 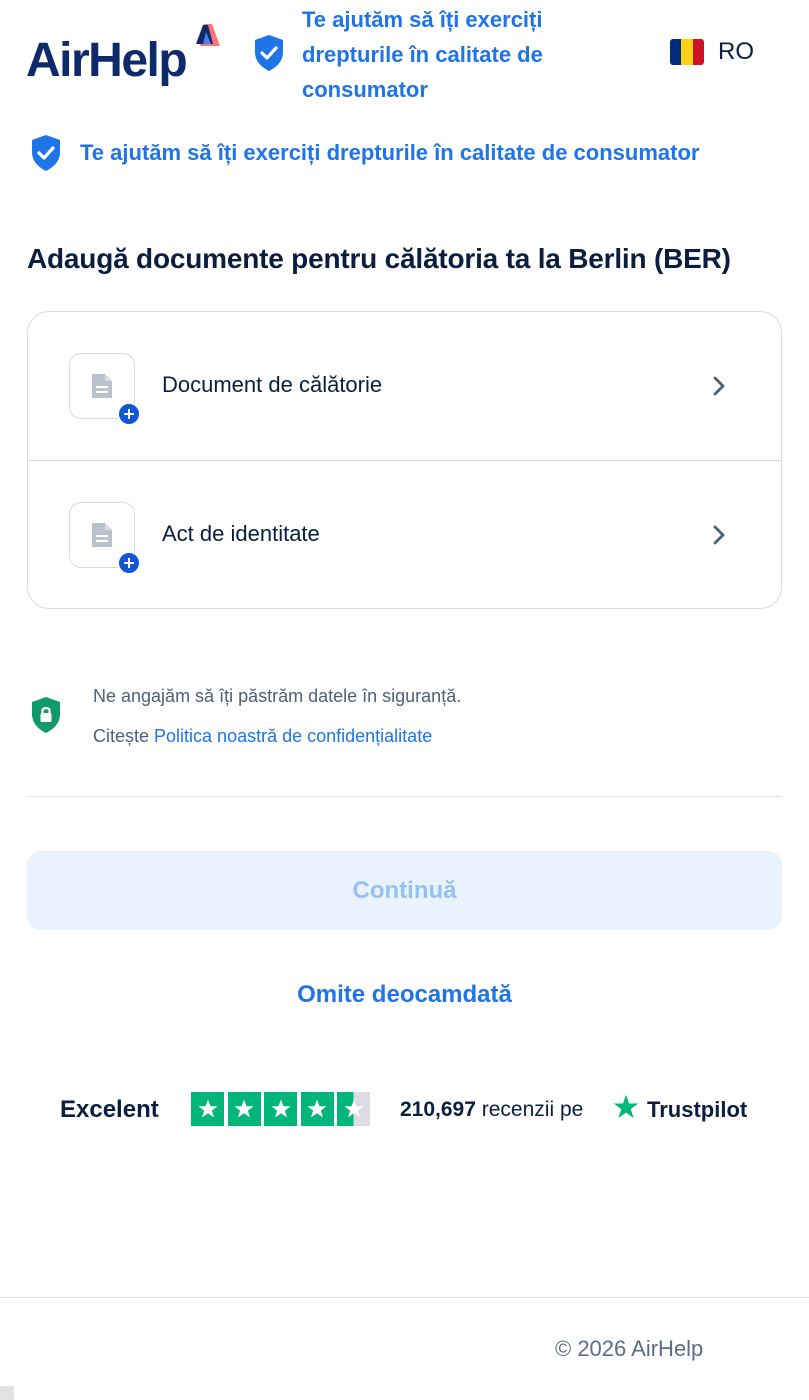 What do you see at coordinates (272, 384) in the screenshot?
I see `document-row-label: Document de călătorie` at bounding box center [272, 384].